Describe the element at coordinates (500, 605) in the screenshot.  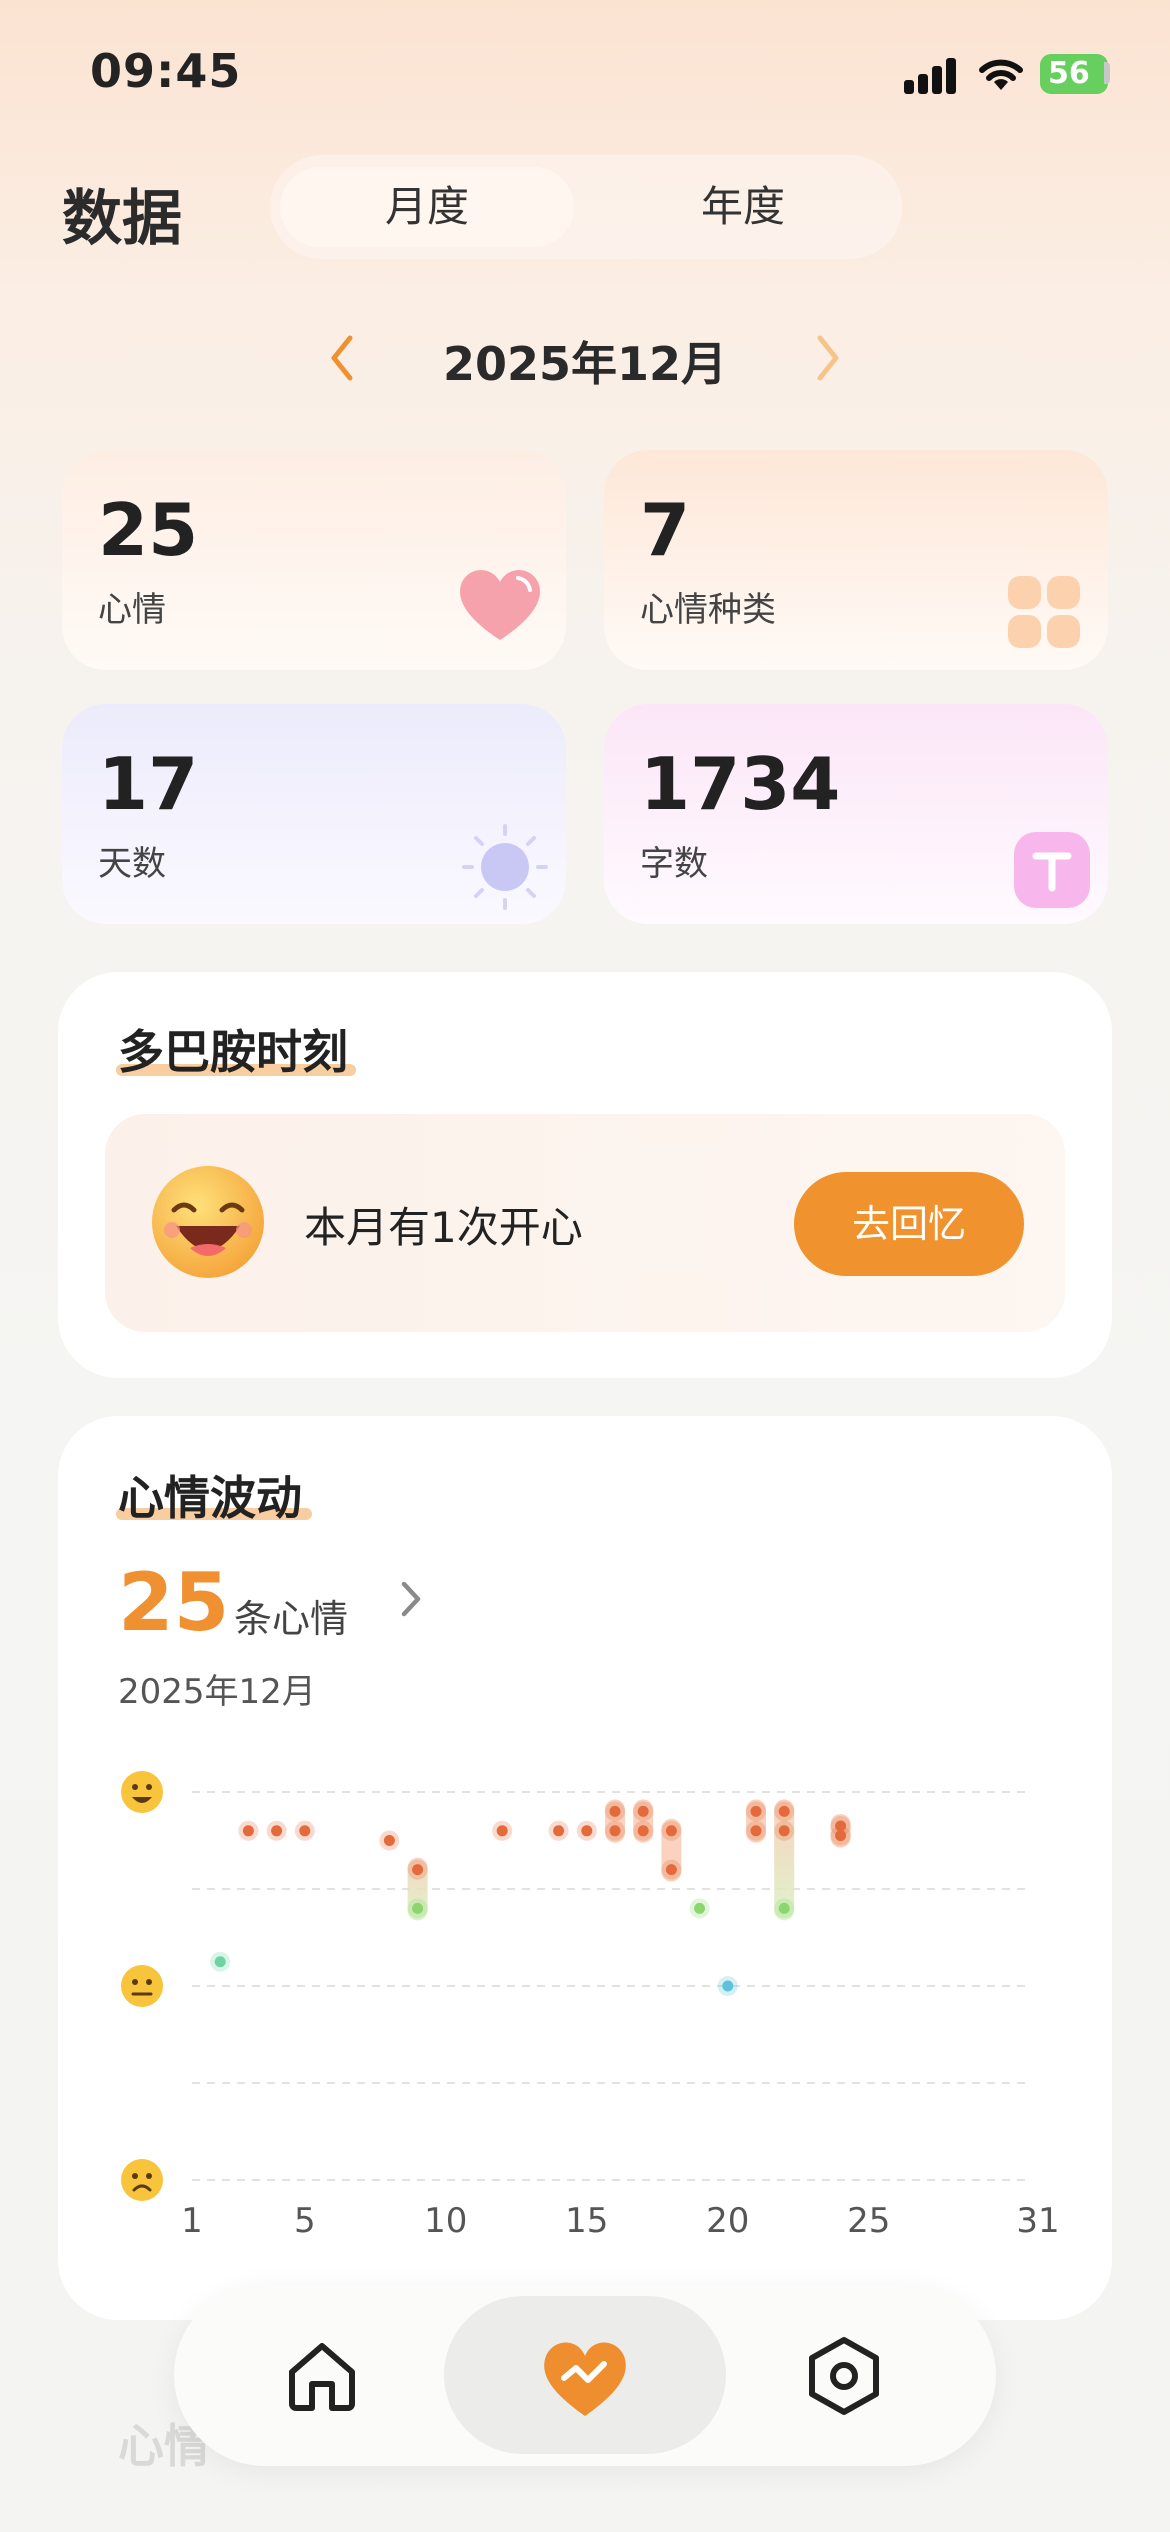
I see `heart-icon` at that location.